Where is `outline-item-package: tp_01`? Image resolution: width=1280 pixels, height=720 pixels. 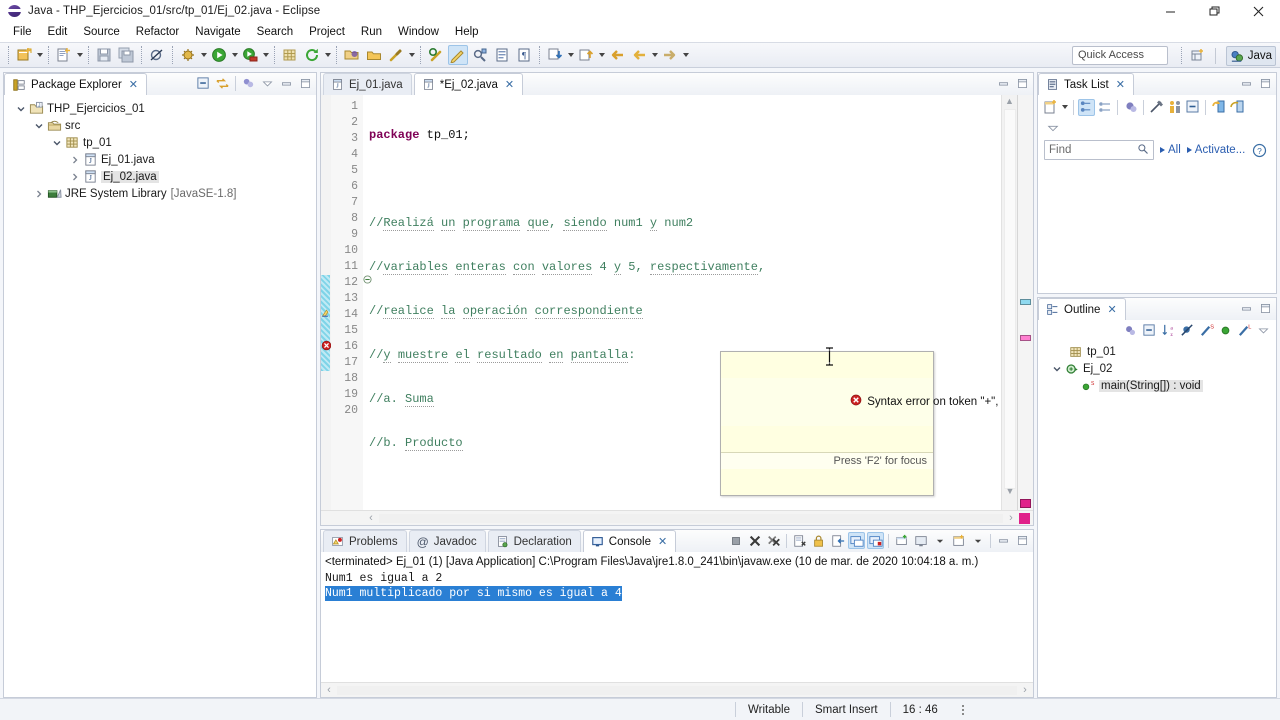
outline-item-package: tp_01 is located at coordinates (1157, 351).